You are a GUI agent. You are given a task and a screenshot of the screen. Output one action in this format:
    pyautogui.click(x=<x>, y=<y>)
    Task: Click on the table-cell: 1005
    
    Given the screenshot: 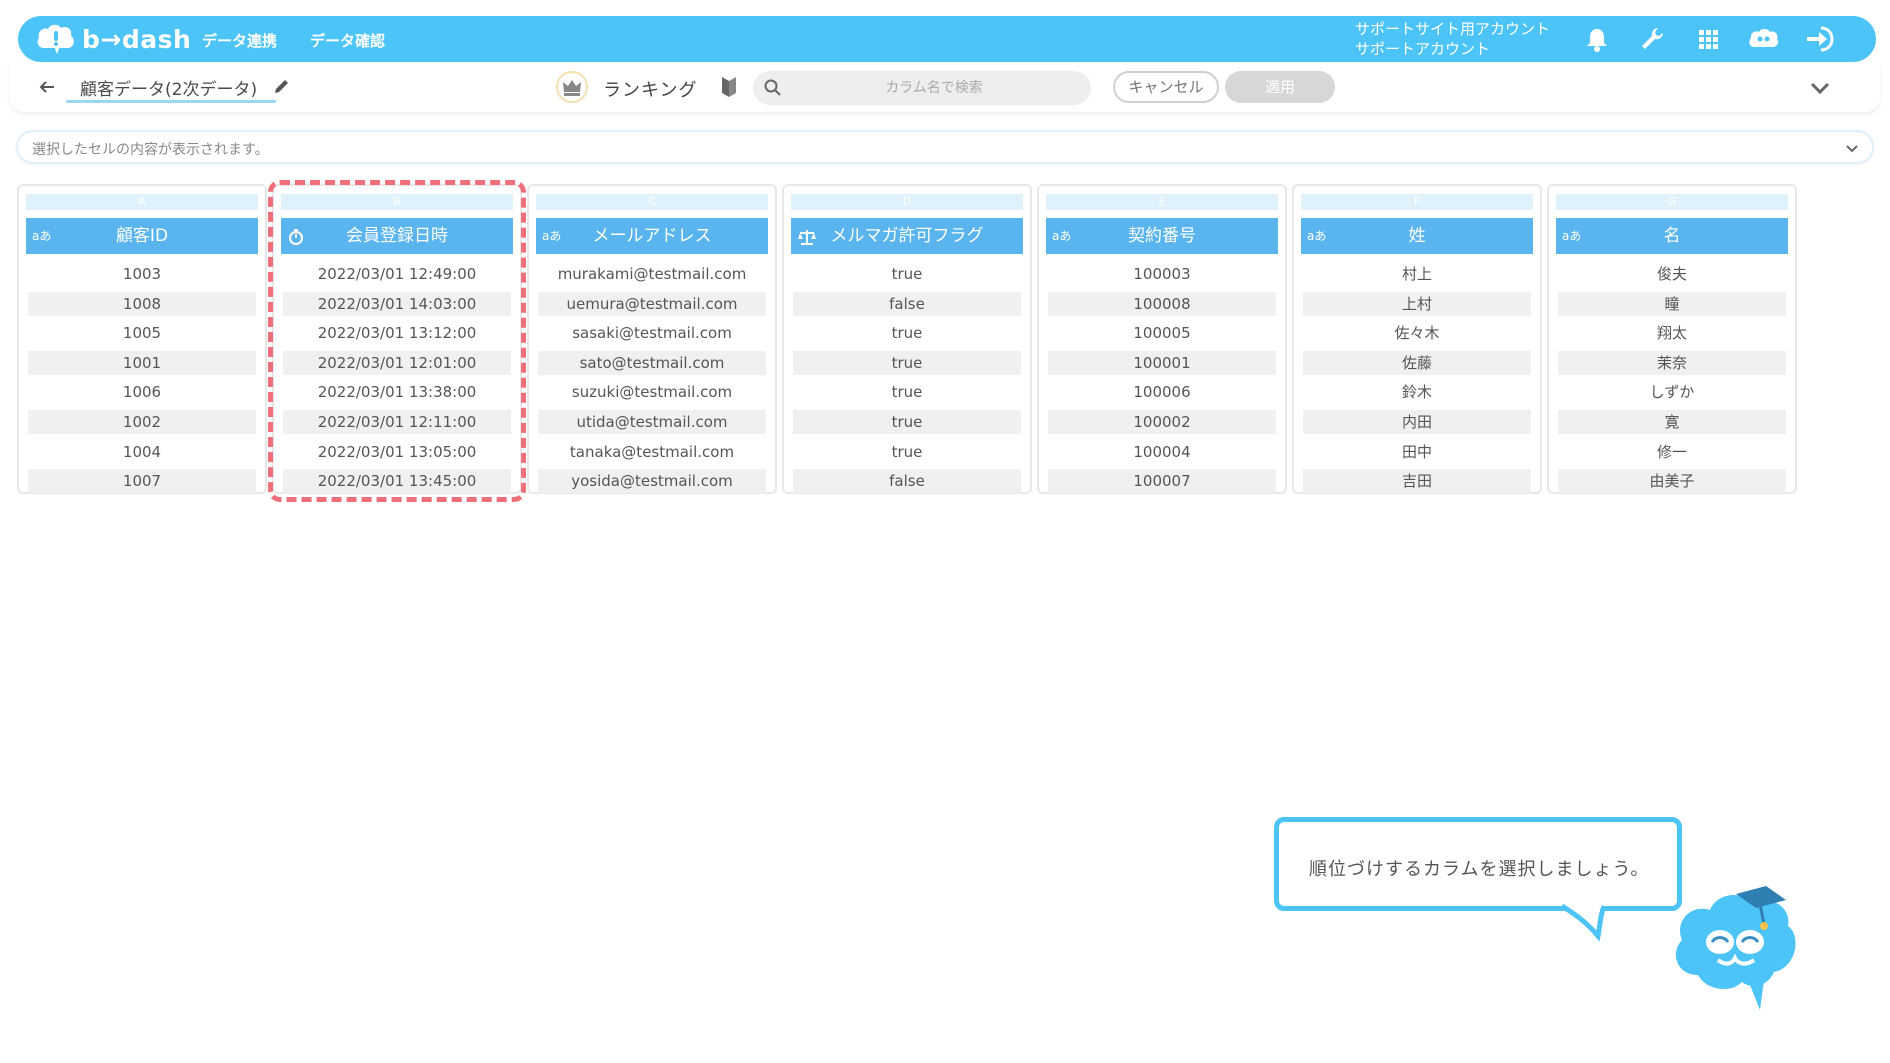 What is the action you would take?
    pyautogui.click(x=142, y=333)
    